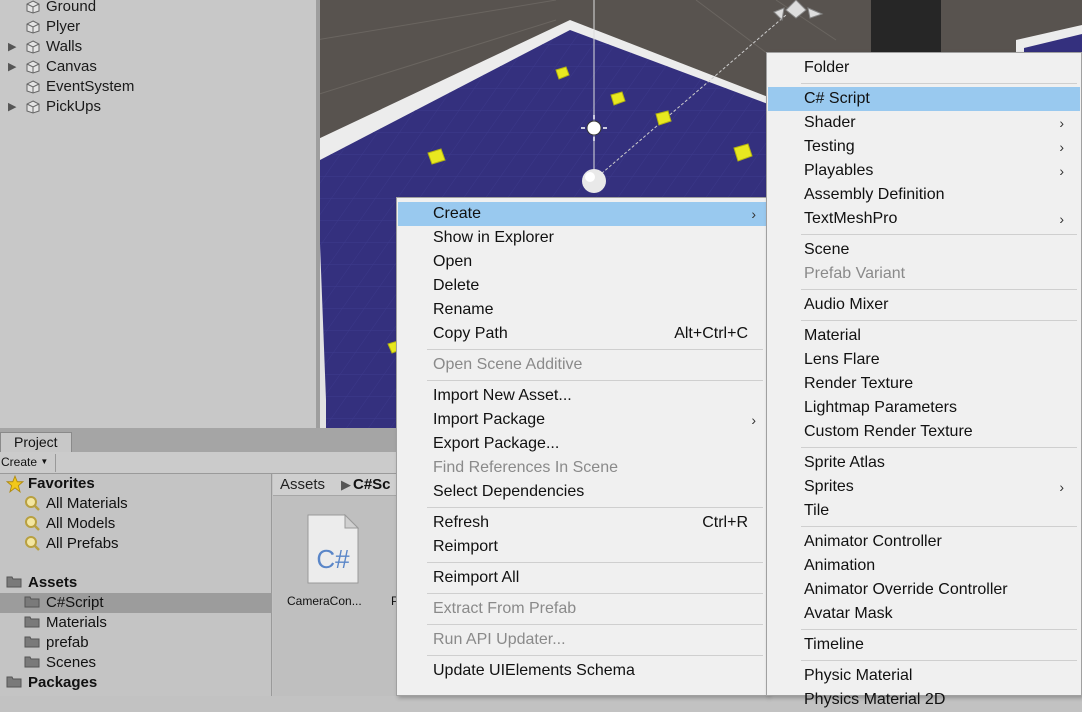  Describe the element at coordinates (924, 542) in the screenshot. I see `create-item-animator-controller: Animator Controller` at that location.